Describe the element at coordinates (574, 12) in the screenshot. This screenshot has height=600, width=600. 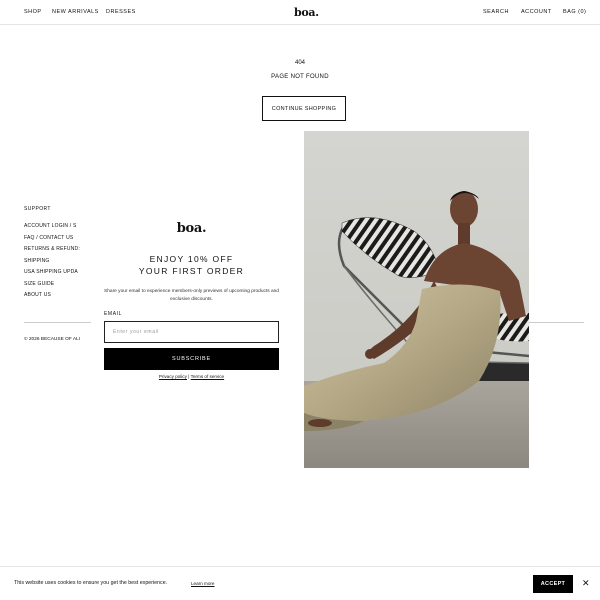
I see `nav-bag: BAG (0)` at that location.